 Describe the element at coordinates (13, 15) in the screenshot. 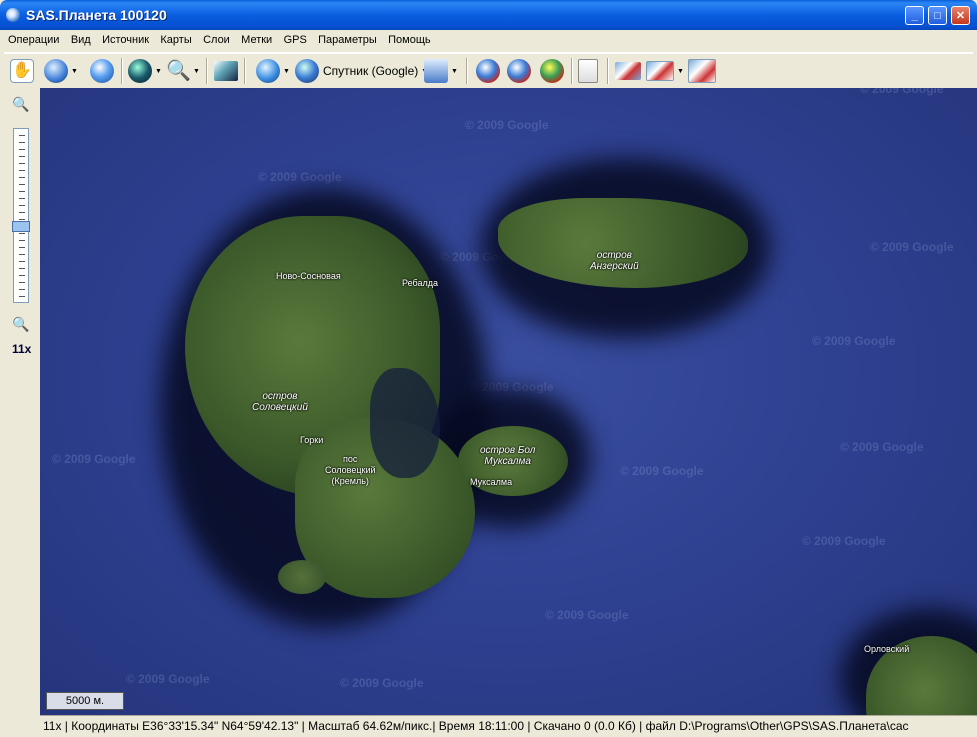

I see `app-icon` at that location.